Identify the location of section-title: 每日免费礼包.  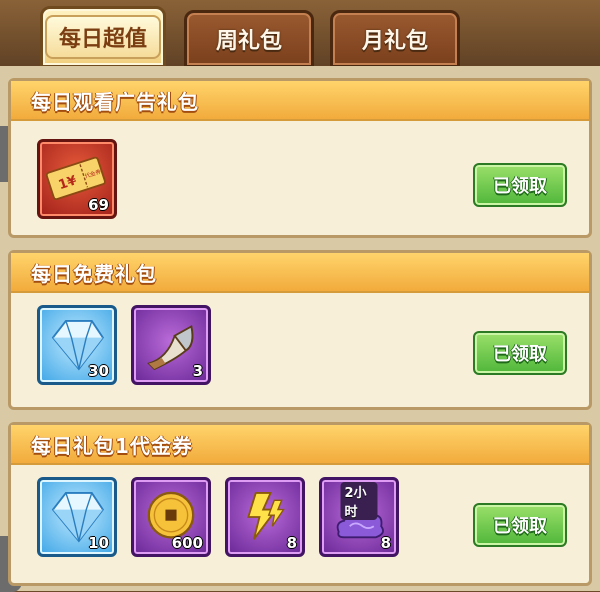
(300, 273).